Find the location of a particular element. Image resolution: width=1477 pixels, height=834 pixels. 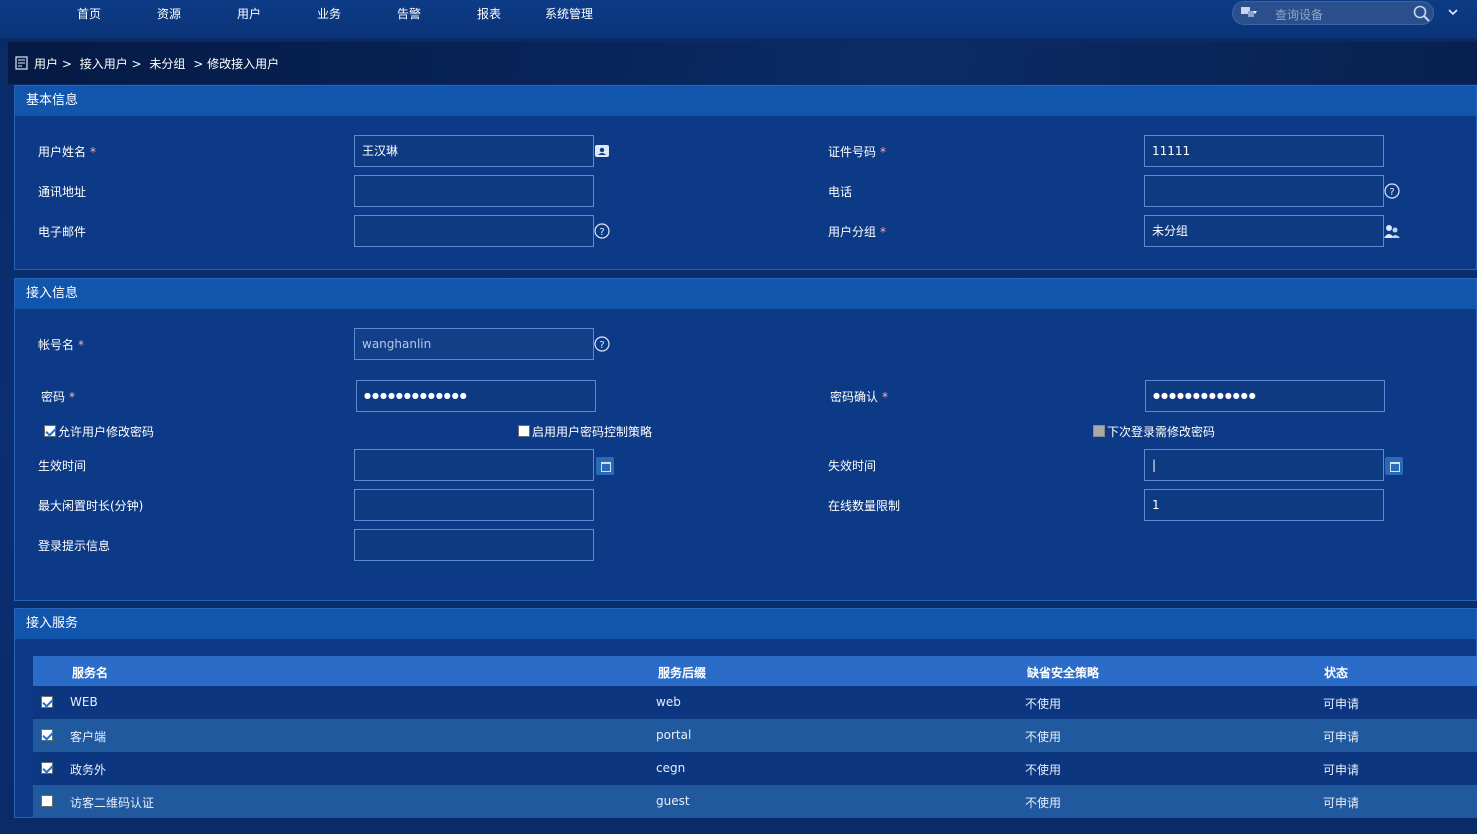

device-type-icon is located at coordinates (1249, 13).